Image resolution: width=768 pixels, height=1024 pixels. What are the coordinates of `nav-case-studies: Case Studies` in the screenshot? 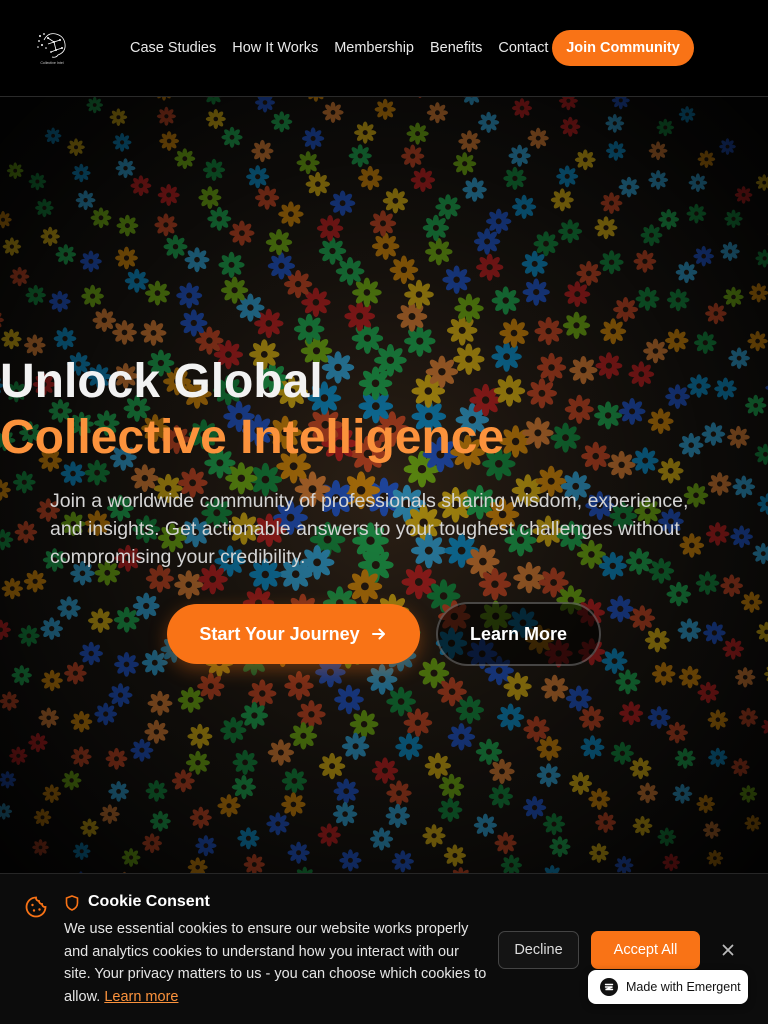 It's located at (173, 48).